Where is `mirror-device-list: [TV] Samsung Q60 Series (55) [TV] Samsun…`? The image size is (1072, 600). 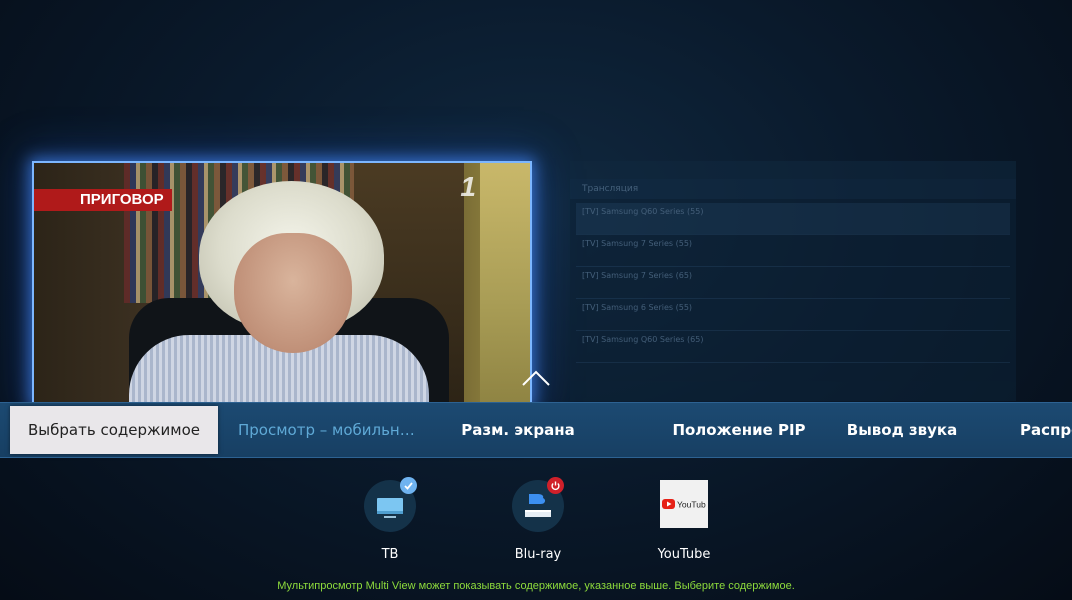 mirror-device-list: [TV] Samsung Q60 Series (55) [TV] Samsun… is located at coordinates (793, 283).